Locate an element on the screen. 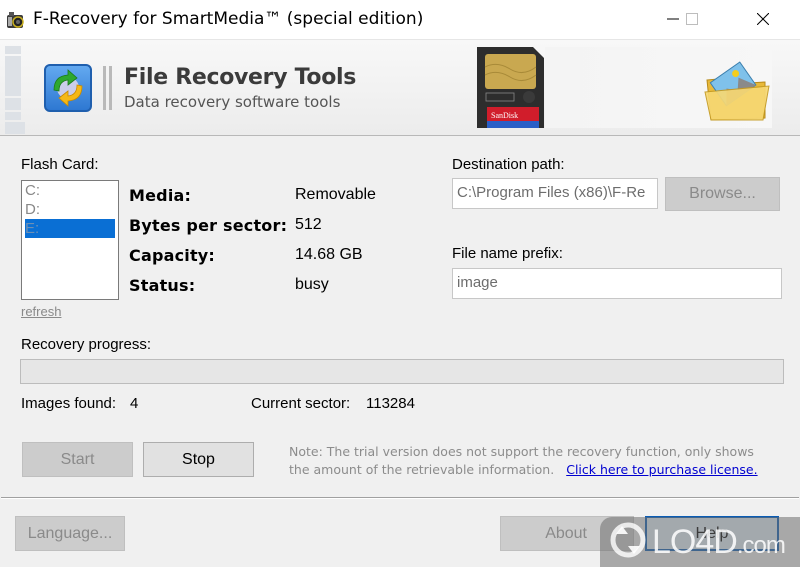  destination-path-label: Destination path: is located at coordinates (508, 164).